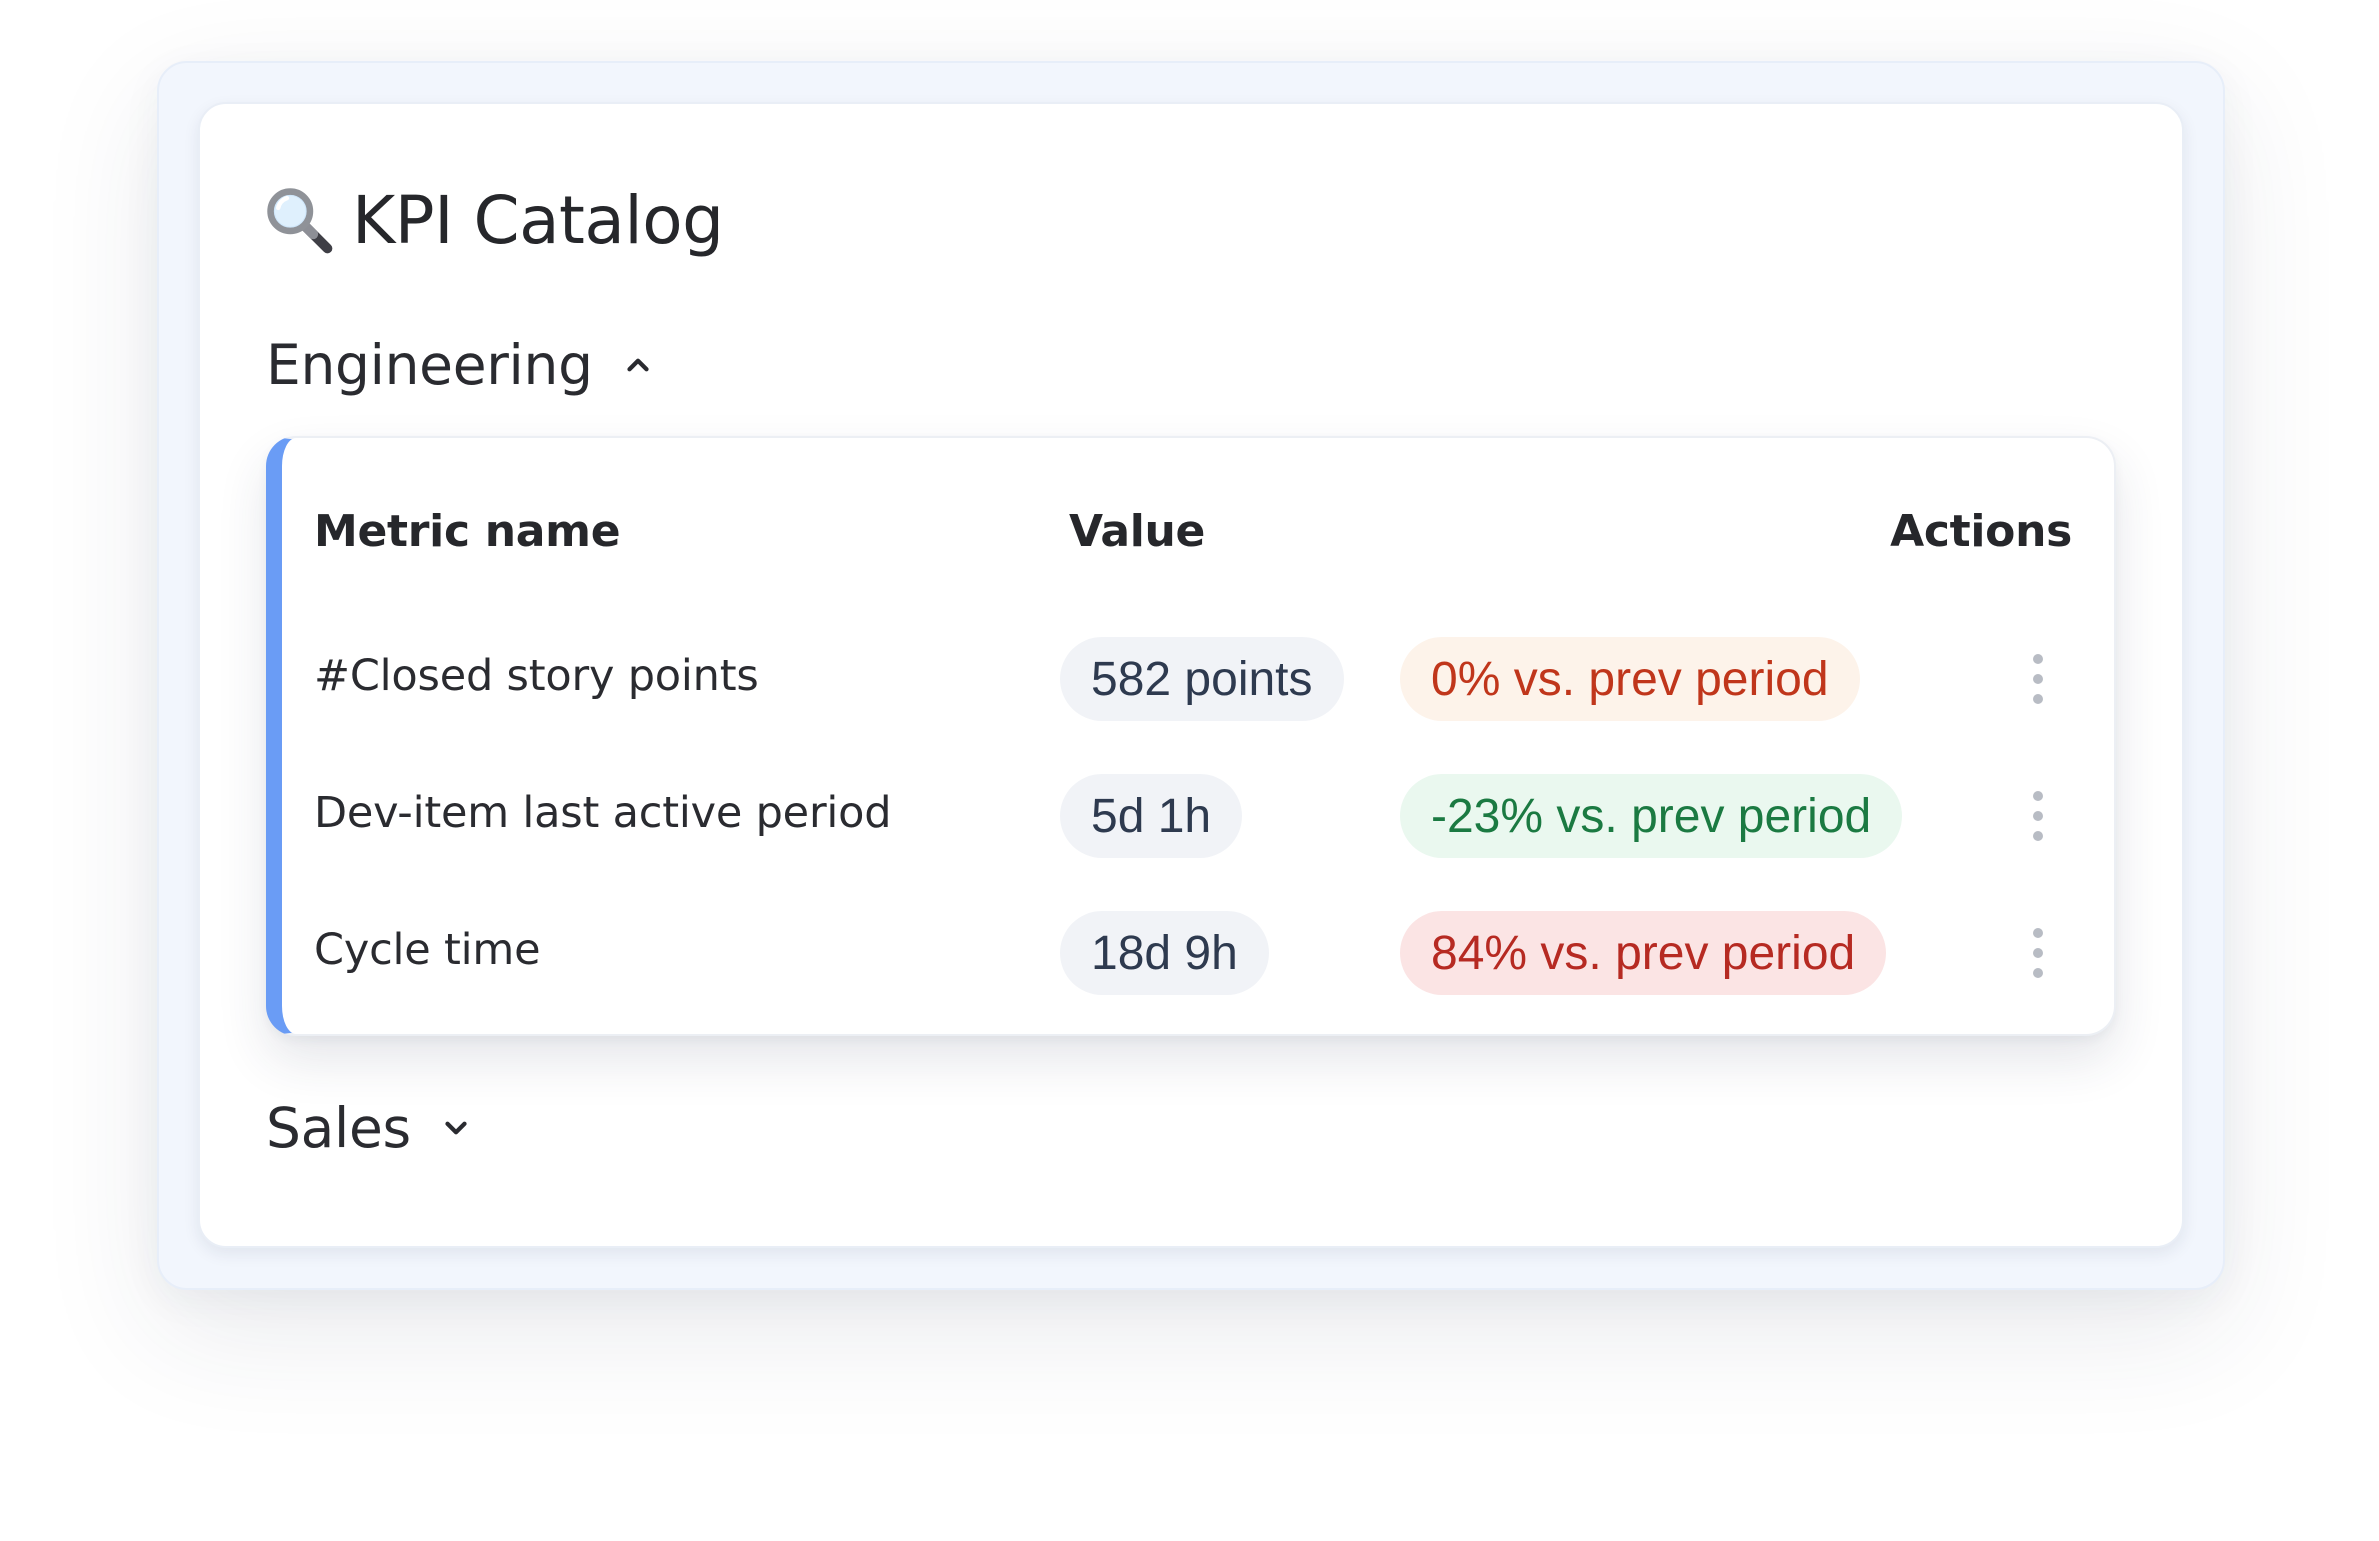 This screenshot has width=2379, height=1541. Describe the element at coordinates (1643, 953) in the screenshot. I see `metric-change-badge: 84% vs. prev period` at that location.